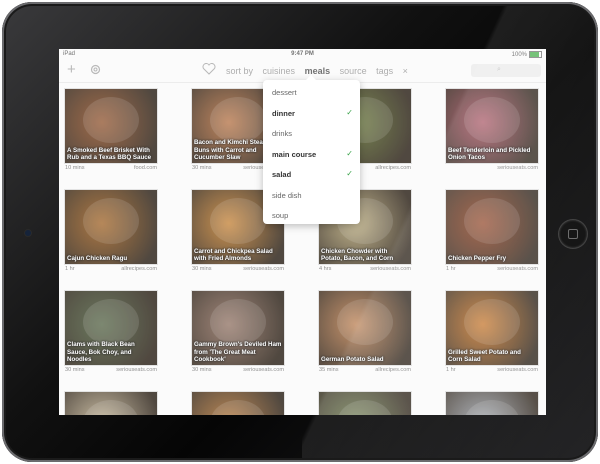 The height and width of the screenshot is (464, 600). Describe the element at coordinates (280, 215) in the screenshot. I see `meal-option-label: soup` at that location.